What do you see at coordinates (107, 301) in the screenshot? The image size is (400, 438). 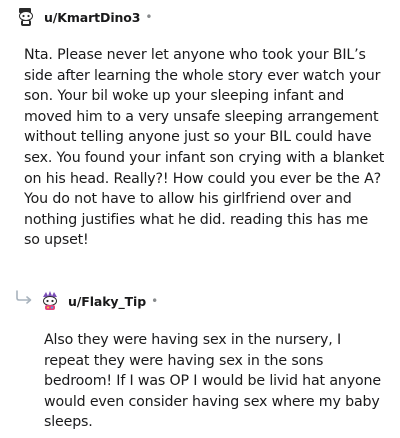 I see `username: u/Flaky_Tip` at bounding box center [107, 301].